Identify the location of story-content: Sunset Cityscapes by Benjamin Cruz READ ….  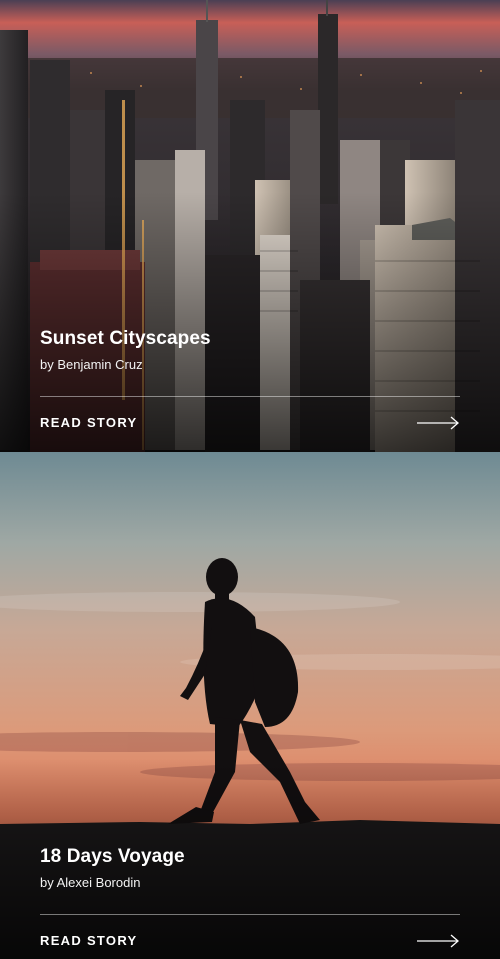
(250, 378).